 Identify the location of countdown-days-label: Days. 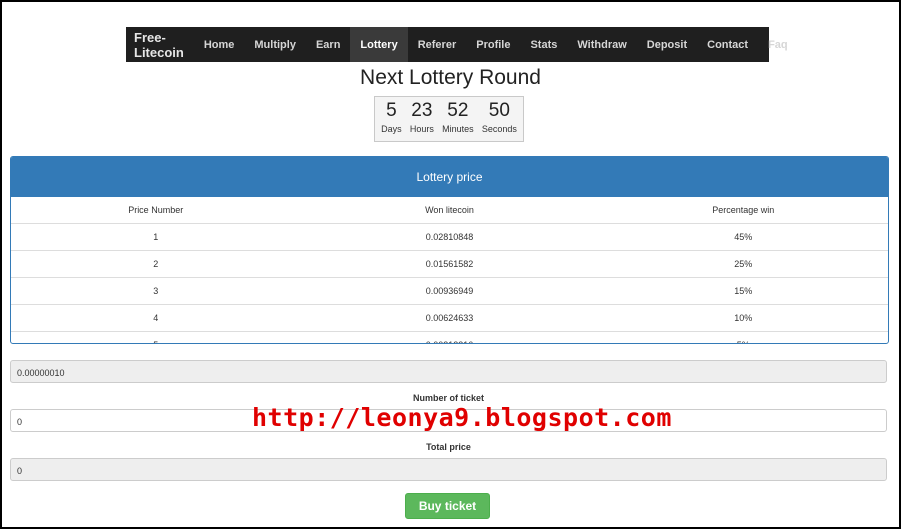
(391, 129).